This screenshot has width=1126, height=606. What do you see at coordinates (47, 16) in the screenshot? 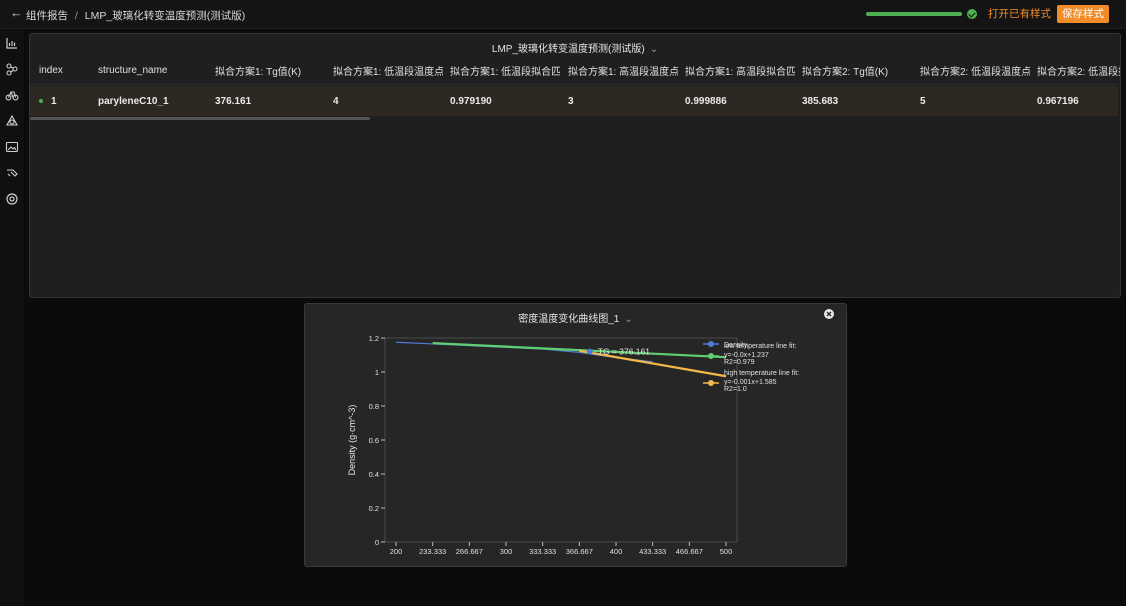
I see `breadcrumb-parent: 组件报告` at bounding box center [47, 16].